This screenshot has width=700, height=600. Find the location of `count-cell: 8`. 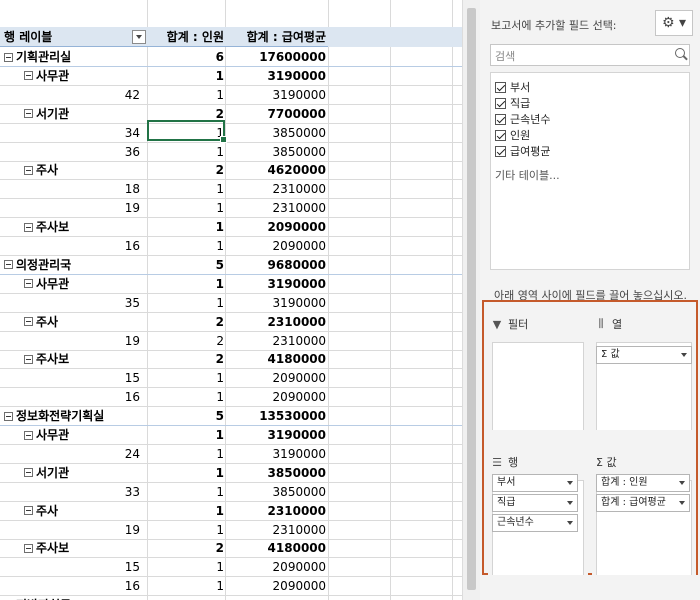

count-cell: 8 is located at coordinates (186, 597).